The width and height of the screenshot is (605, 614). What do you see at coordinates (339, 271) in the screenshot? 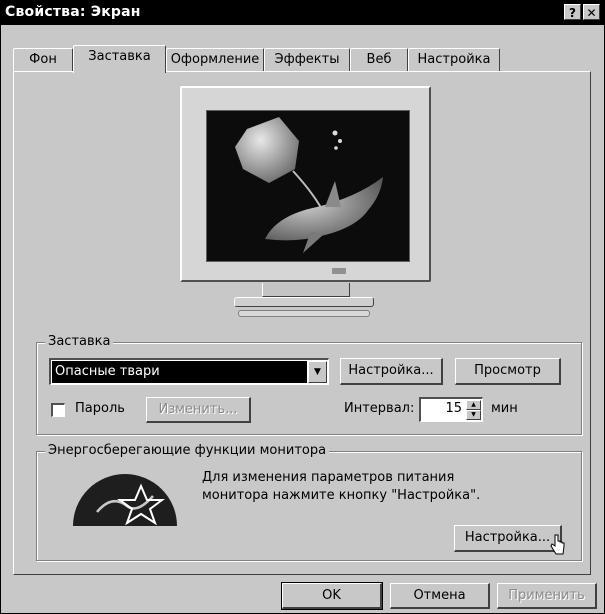
I see `monitor-power-light` at bounding box center [339, 271].